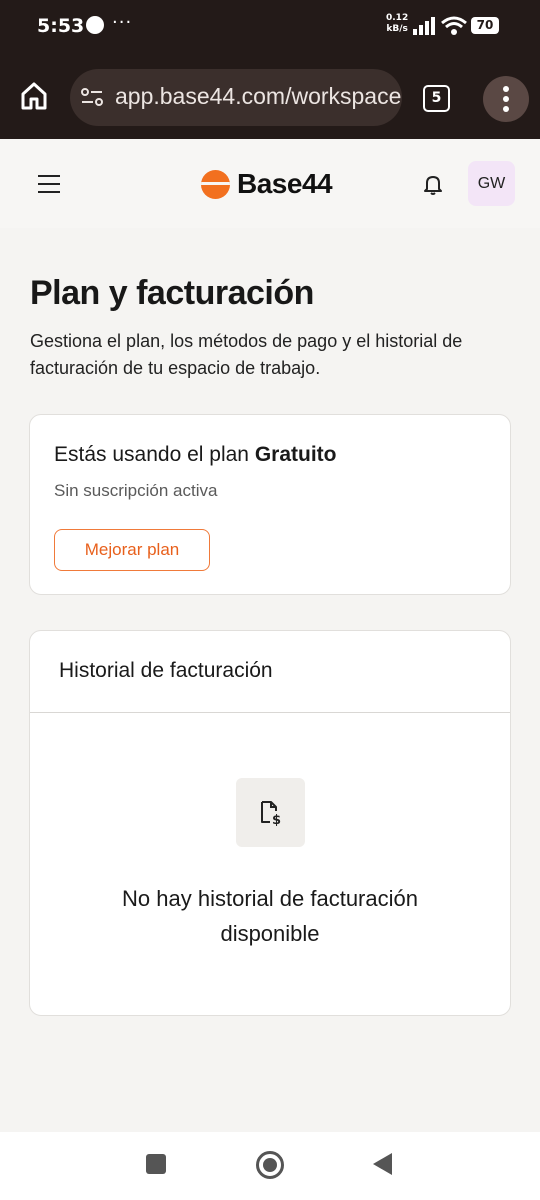 This screenshot has width=540, height=1200. I want to click on bell-icon, so click(433, 184).